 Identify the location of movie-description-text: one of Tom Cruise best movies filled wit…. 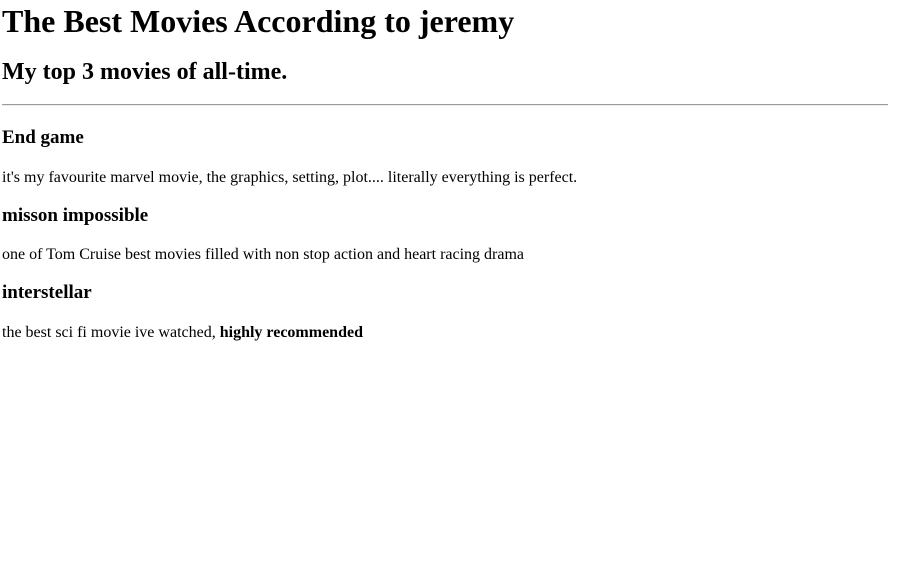
(263, 254).